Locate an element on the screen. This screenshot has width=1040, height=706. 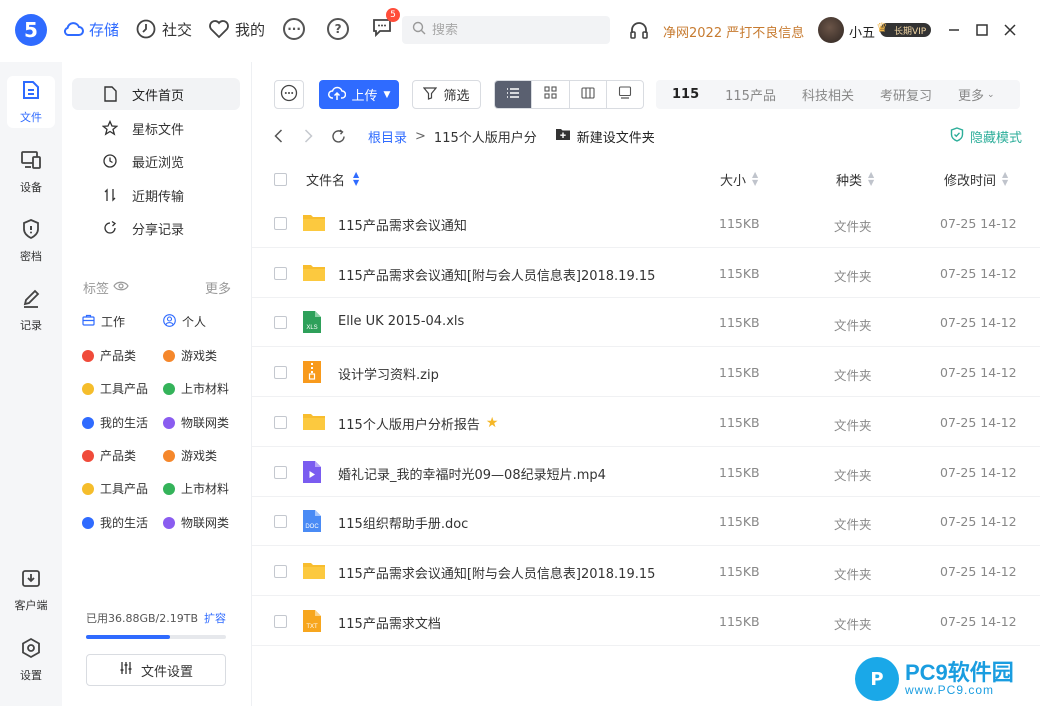
quick-tab: 115 is located at coordinates (685, 94).